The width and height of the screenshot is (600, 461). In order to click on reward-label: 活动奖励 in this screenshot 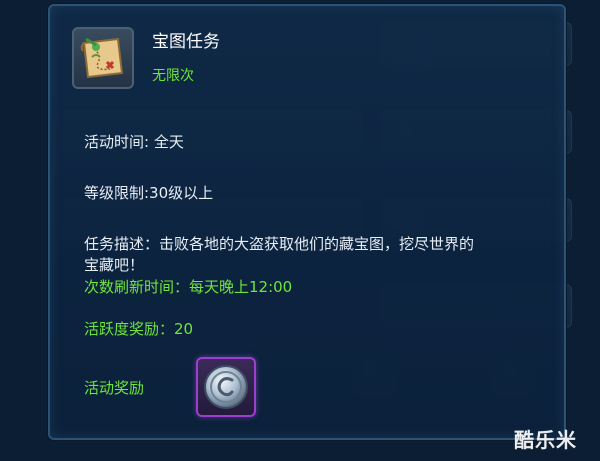, I will do `click(114, 388)`.